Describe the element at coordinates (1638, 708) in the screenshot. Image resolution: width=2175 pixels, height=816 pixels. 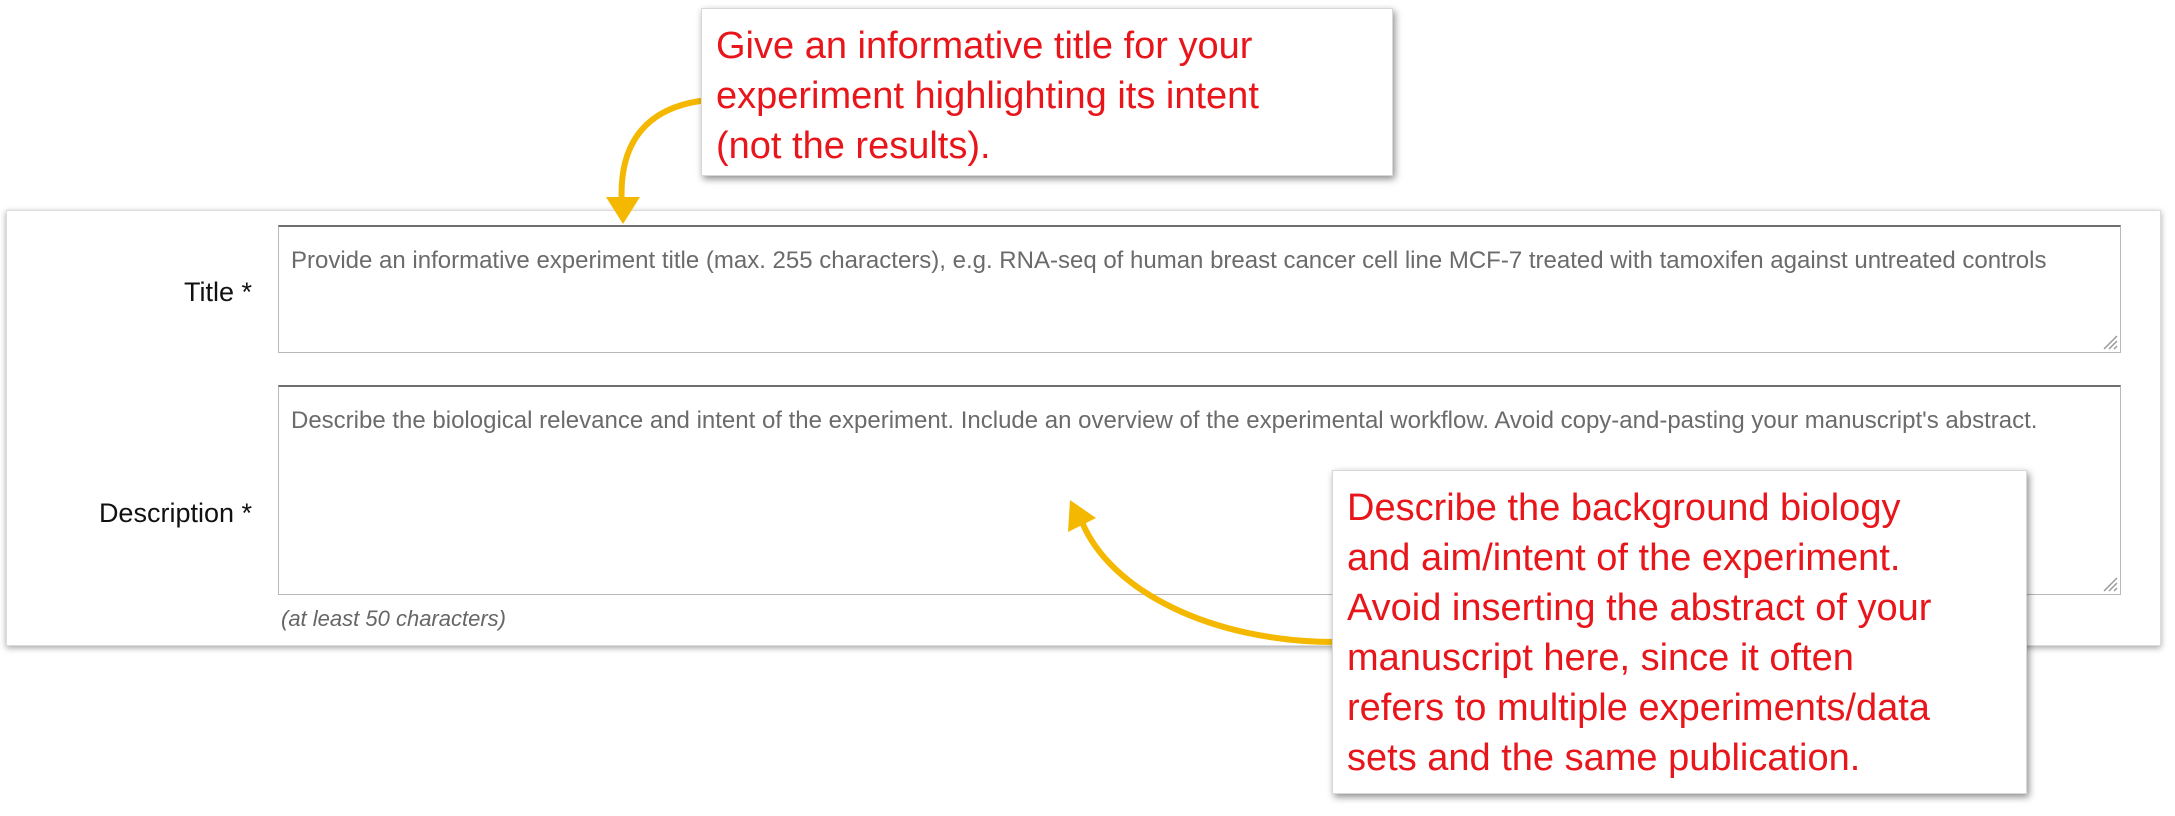
I see `description-tip-line-5: refers to multiple experiments/data` at that location.